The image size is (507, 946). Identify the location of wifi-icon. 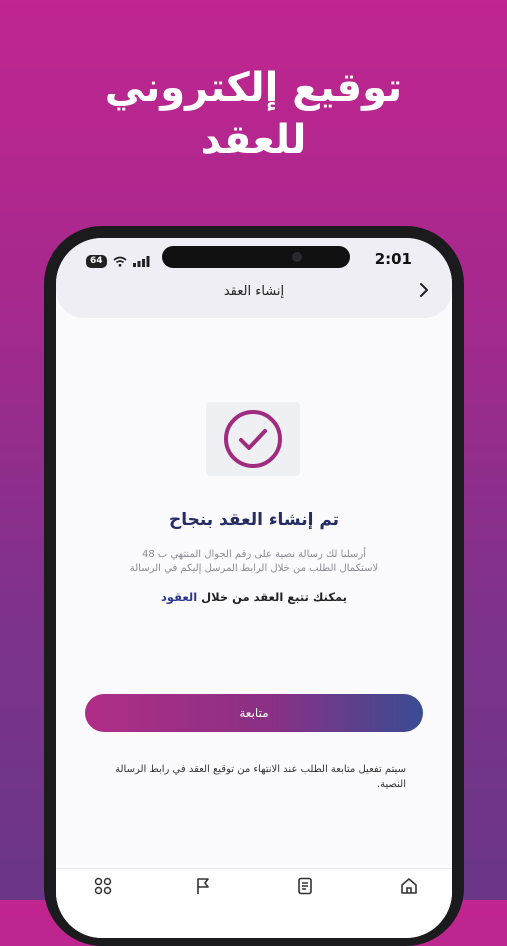
(119, 261).